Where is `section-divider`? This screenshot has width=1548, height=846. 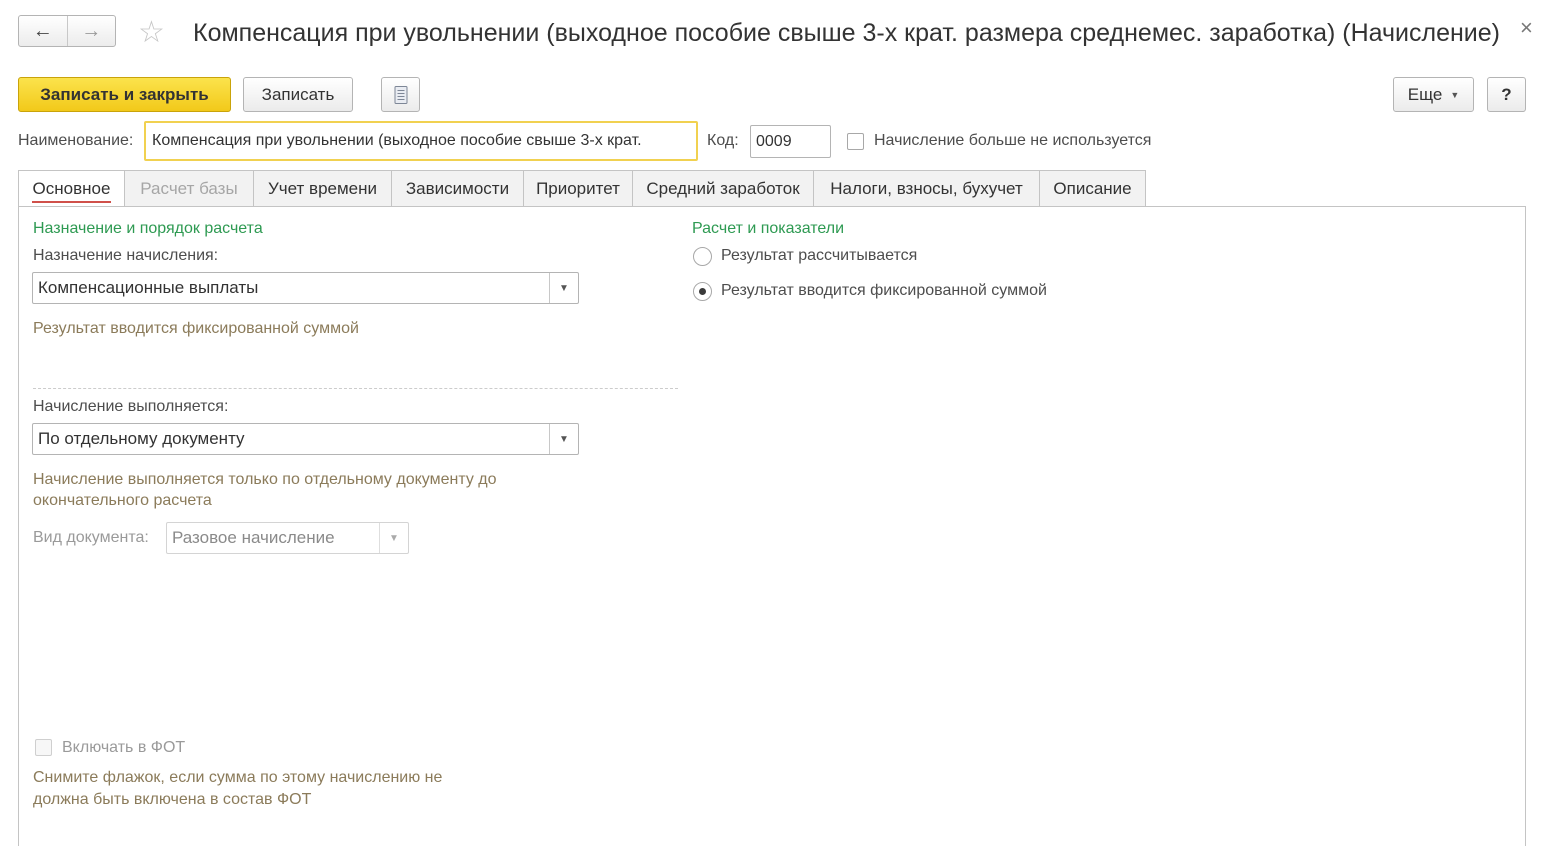 section-divider is located at coordinates (355, 388).